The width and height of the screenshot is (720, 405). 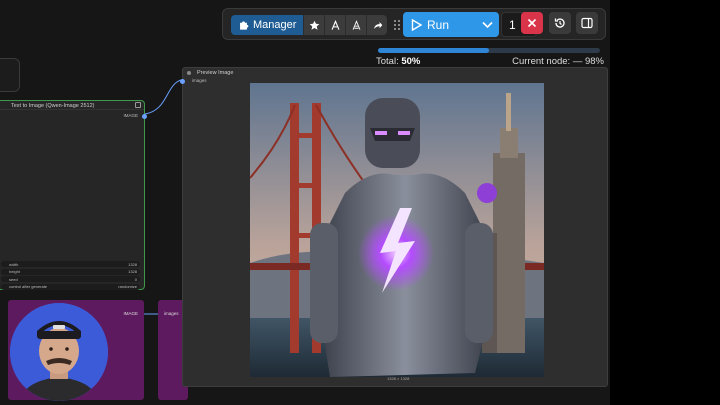 I want to click on star-icon, so click(x=314, y=25).